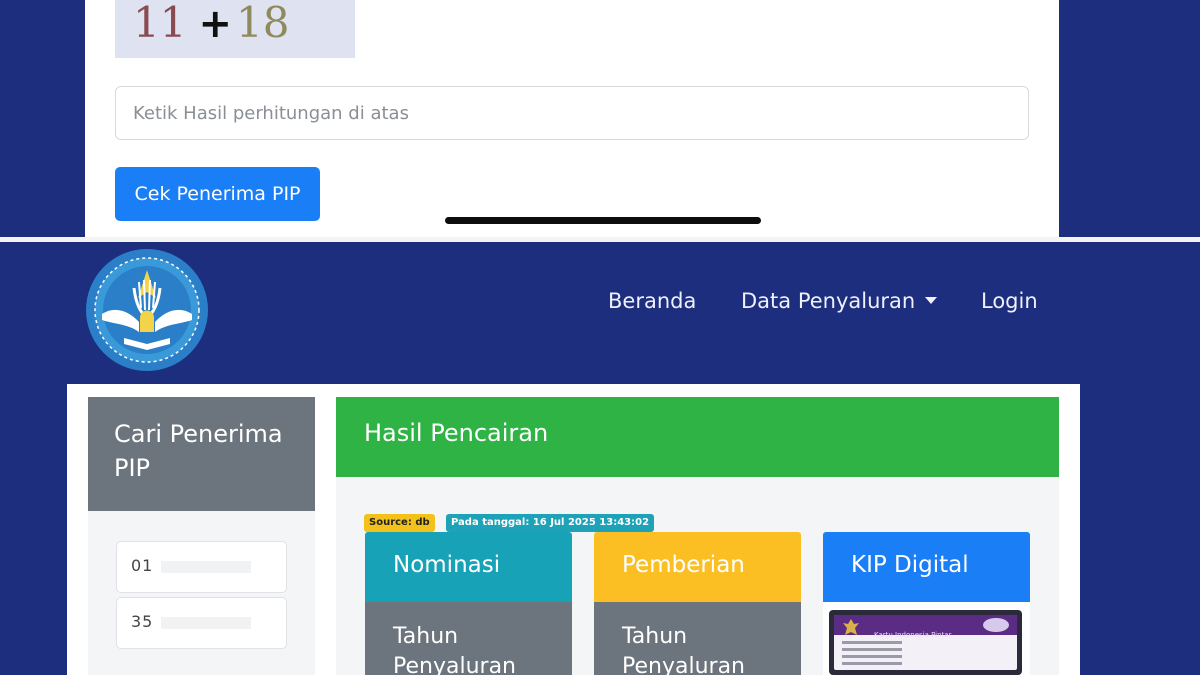 The height and width of the screenshot is (675, 1200). I want to click on captcha-left-number: 11, so click(160, 23).